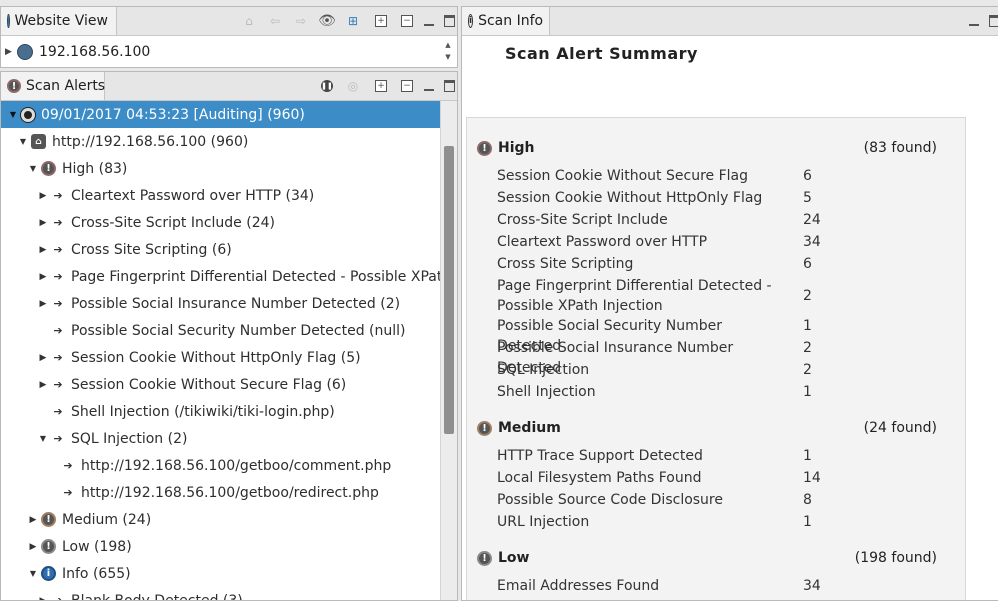 Image resolution: width=998 pixels, height=601 pixels. I want to click on sitemap-icon: ⊞, so click(353, 21).